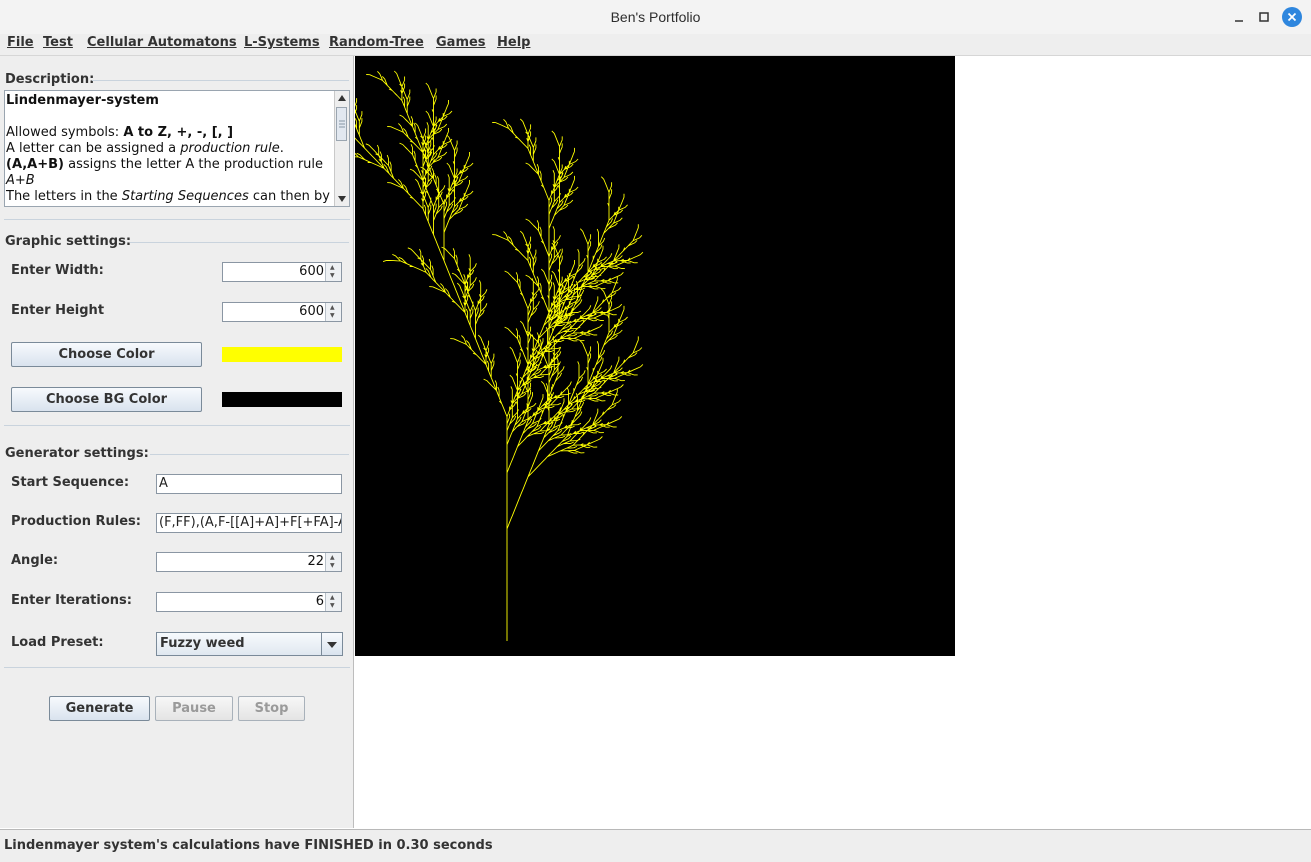 The height and width of the screenshot is (862, 1311). Describe the element at coordinates (461, 42) in the screenshot. I see `menu-games: Games` at that location.